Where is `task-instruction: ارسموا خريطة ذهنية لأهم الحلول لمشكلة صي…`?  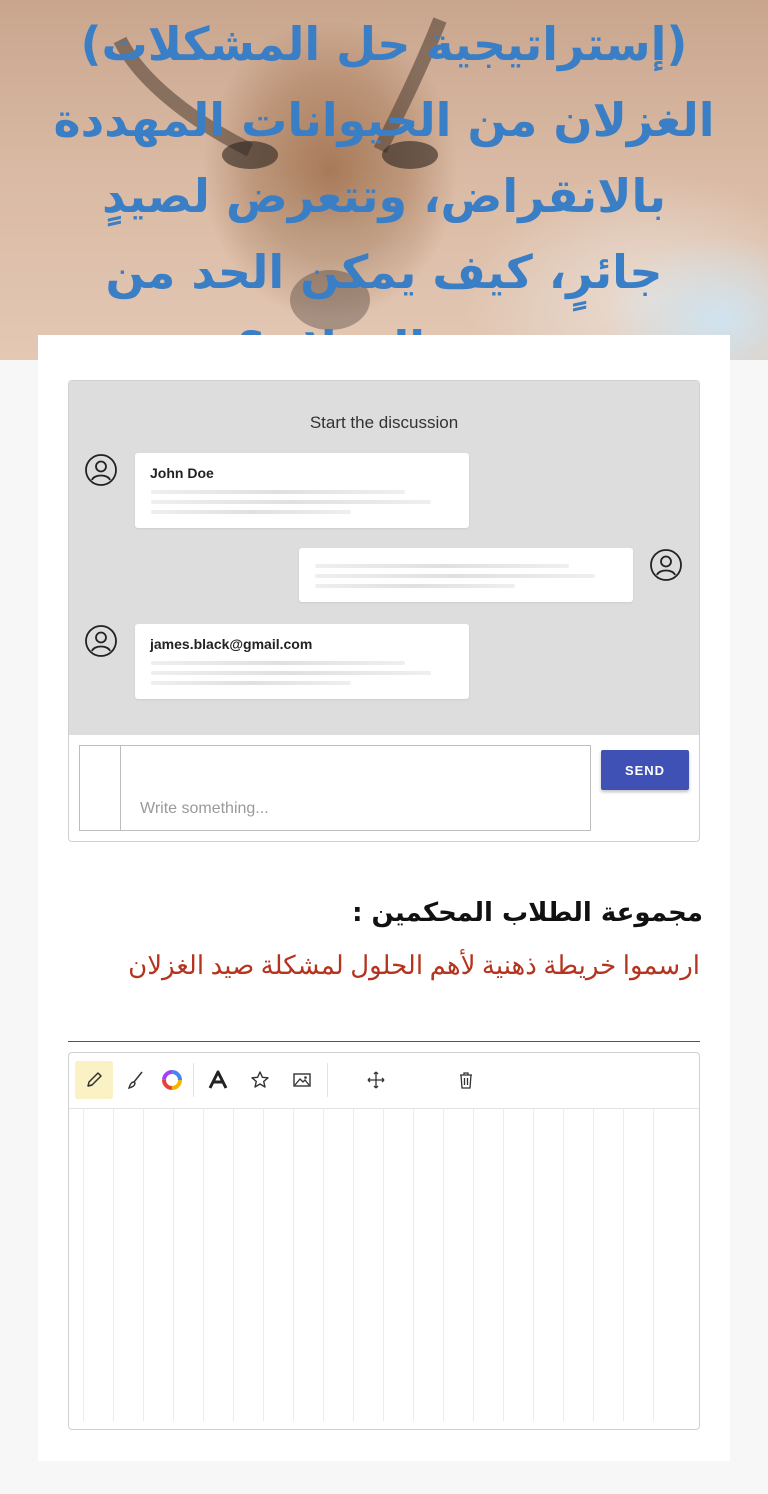 task-instruction: ارسموا خريطة ذهنية لأهم الحلول لمشكلة صي… is located at coordinates (414, 965).